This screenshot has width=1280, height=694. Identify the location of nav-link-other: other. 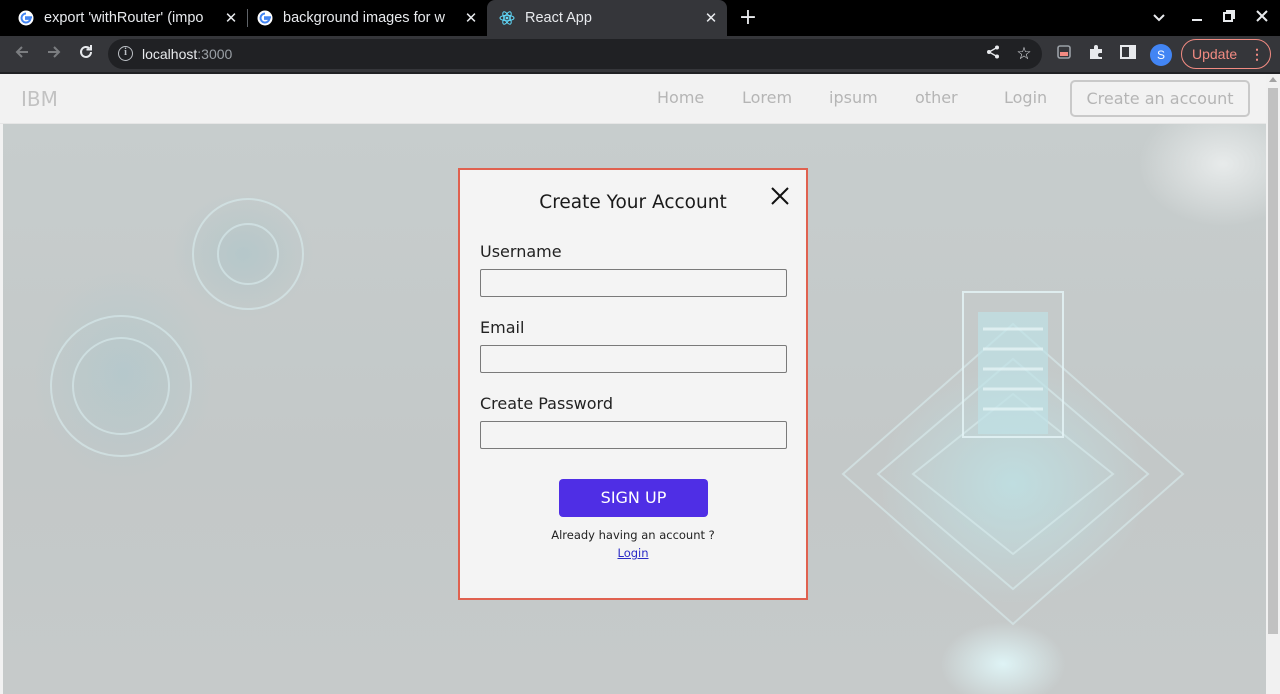
(936, 97).